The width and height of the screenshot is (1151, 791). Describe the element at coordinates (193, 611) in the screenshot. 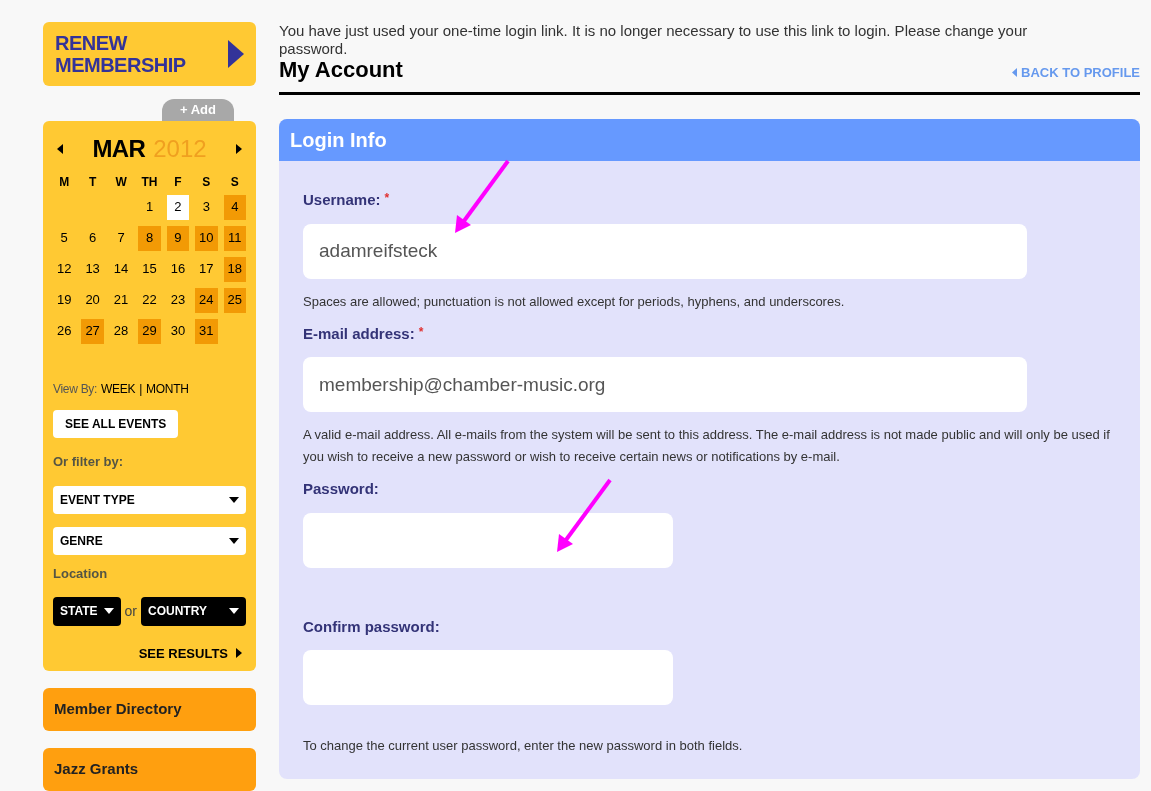

I see `country-select: COUNTRY` at that location.